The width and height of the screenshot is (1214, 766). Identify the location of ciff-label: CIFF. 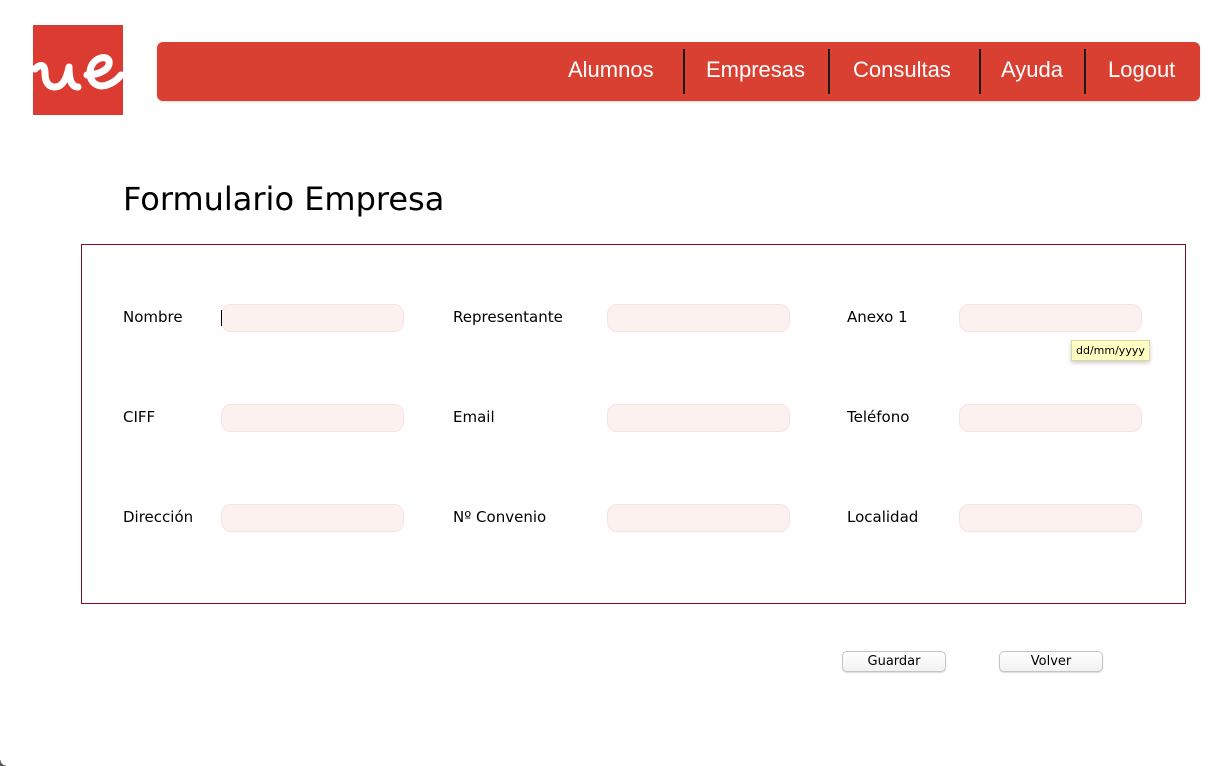
(139, 417).